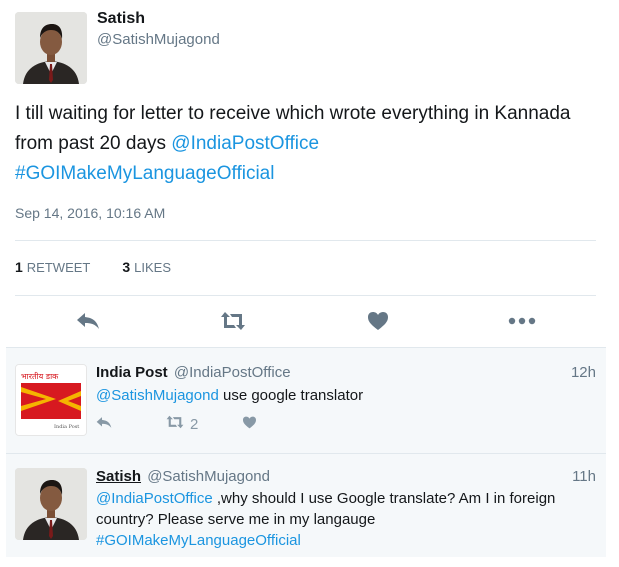  Describe the element at coordinates (66, 427) in the screenshot. I see `logo-text-english: India Post` at that location.